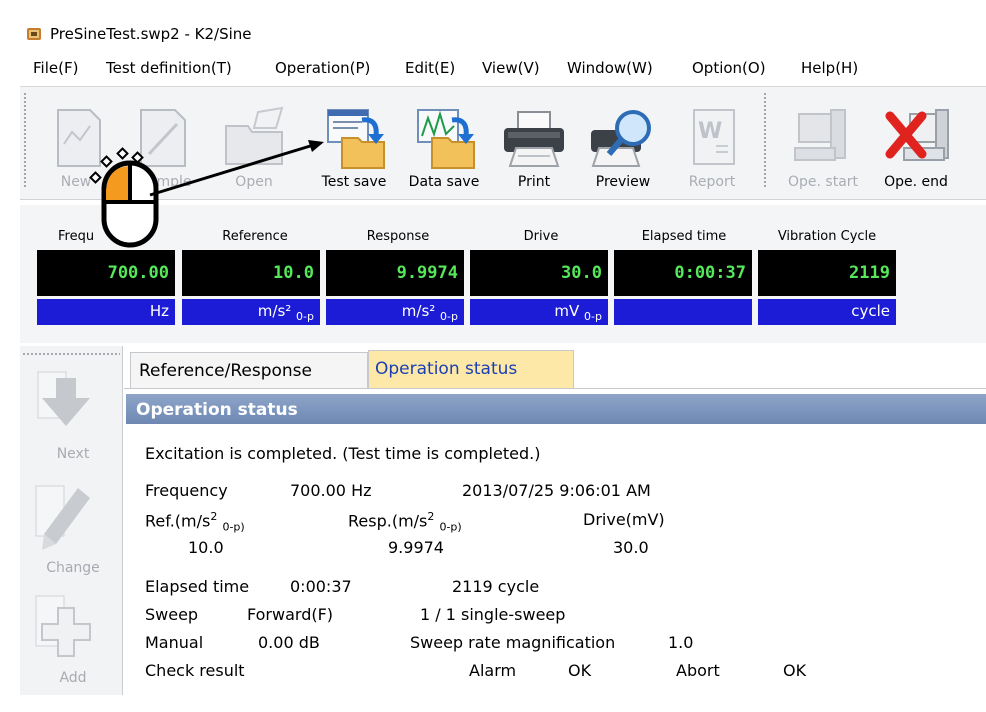 Image resolution: width=986 pixels, height=712 pixels. Describe the element at coordinates (331, 490) in the screenshot. I see `frequency-readout: 700.00 Hz` at that location.